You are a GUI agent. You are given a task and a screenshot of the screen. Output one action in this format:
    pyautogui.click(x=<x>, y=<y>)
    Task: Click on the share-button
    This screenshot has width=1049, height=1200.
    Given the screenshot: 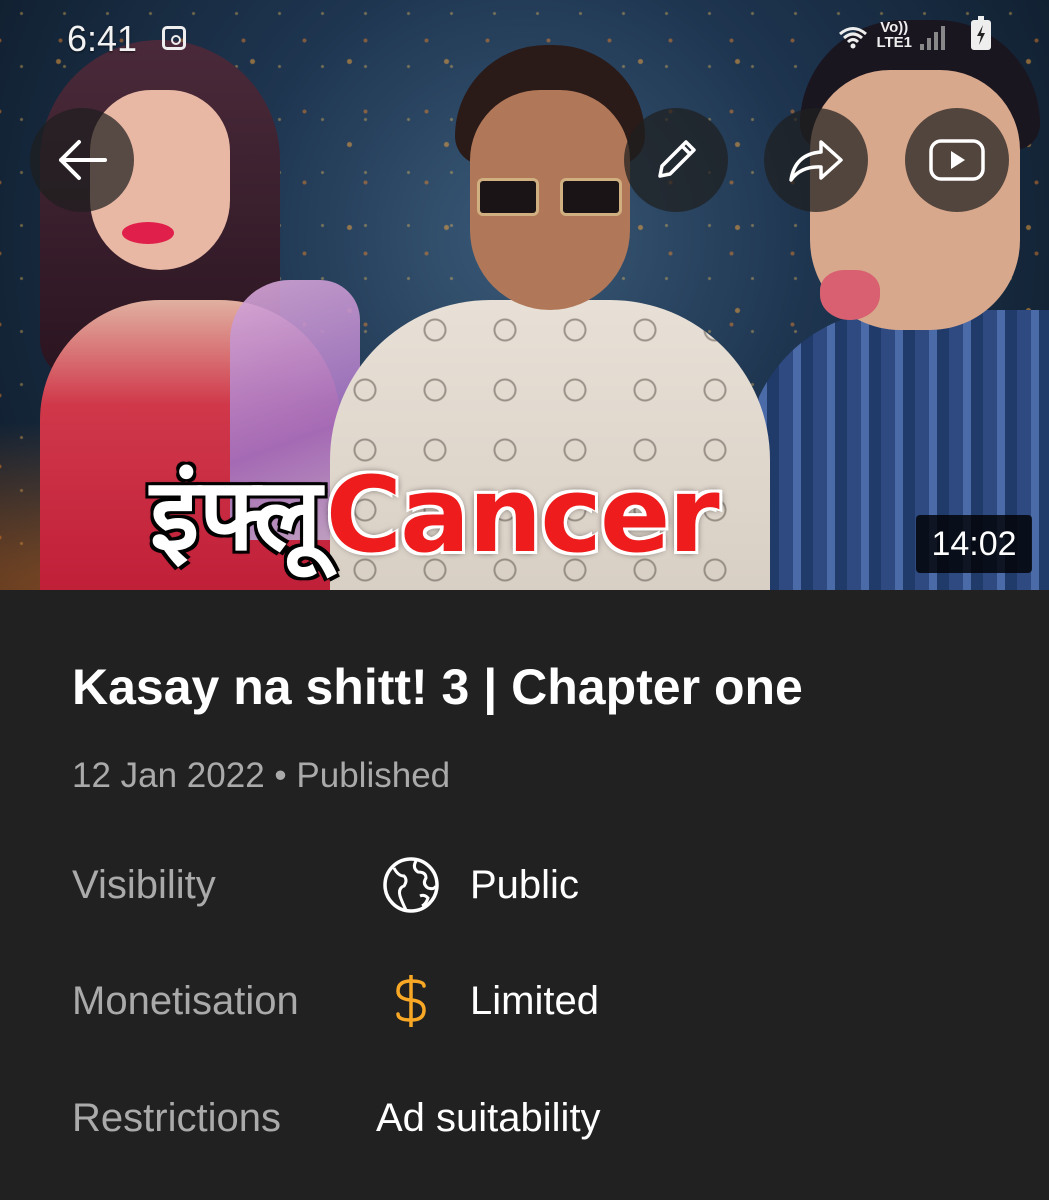 What is the action you would take?
    pyautogui.click(x=816, y=160)
    